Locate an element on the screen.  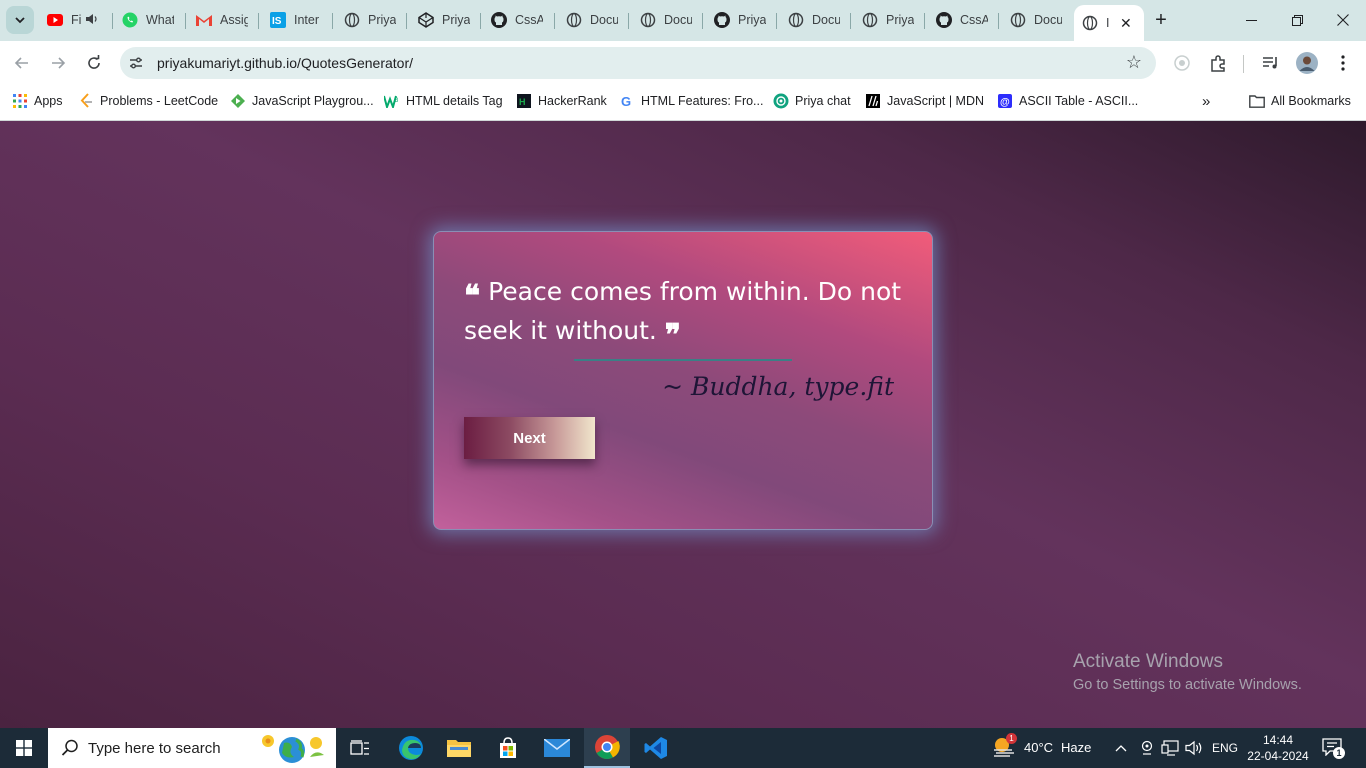
meet-now-tray is located at coordinates (1147, 748).